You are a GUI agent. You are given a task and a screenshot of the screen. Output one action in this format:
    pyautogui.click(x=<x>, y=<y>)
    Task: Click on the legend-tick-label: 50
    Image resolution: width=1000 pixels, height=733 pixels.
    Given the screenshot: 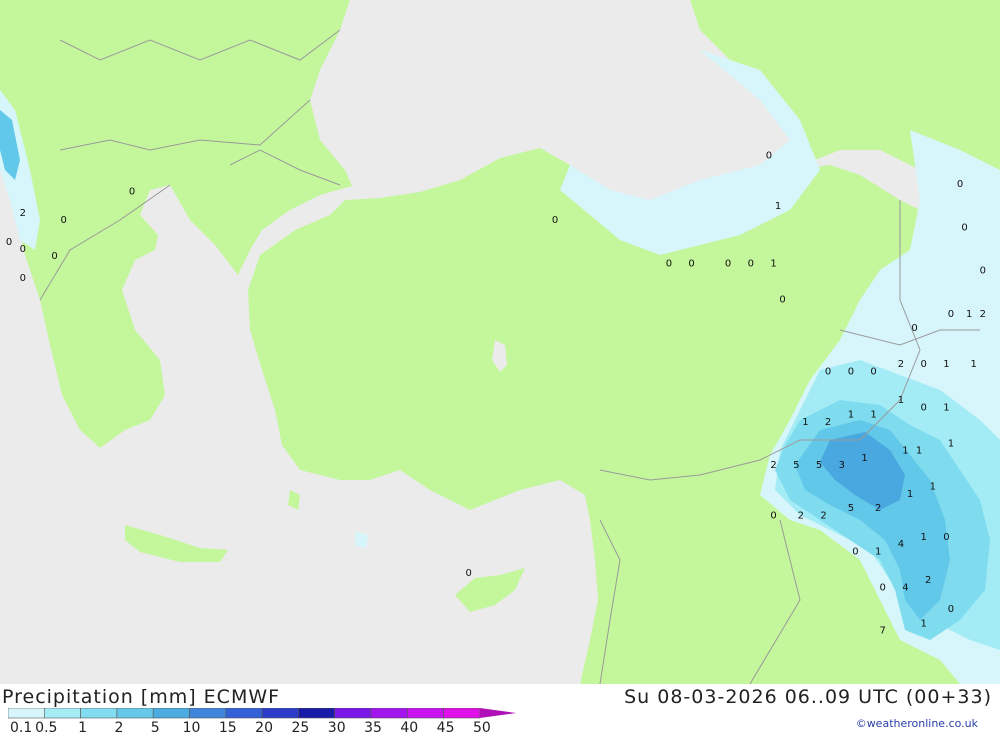 What is the action you would take?
    pyautogui.click(x=482, y=726)
    